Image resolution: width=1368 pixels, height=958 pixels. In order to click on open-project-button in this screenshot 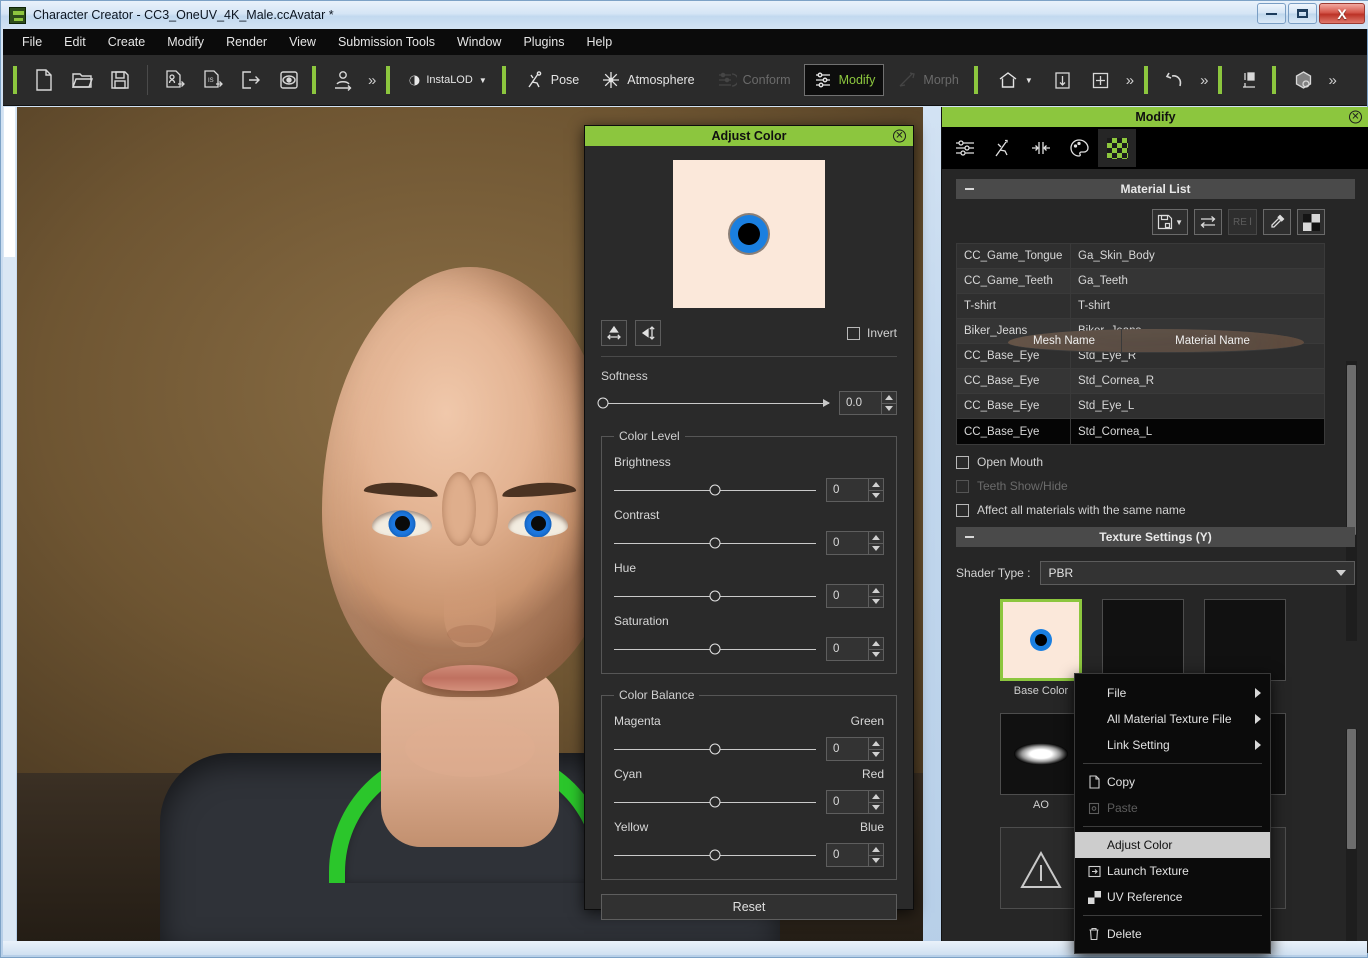, I will do `click(82, 80)`.